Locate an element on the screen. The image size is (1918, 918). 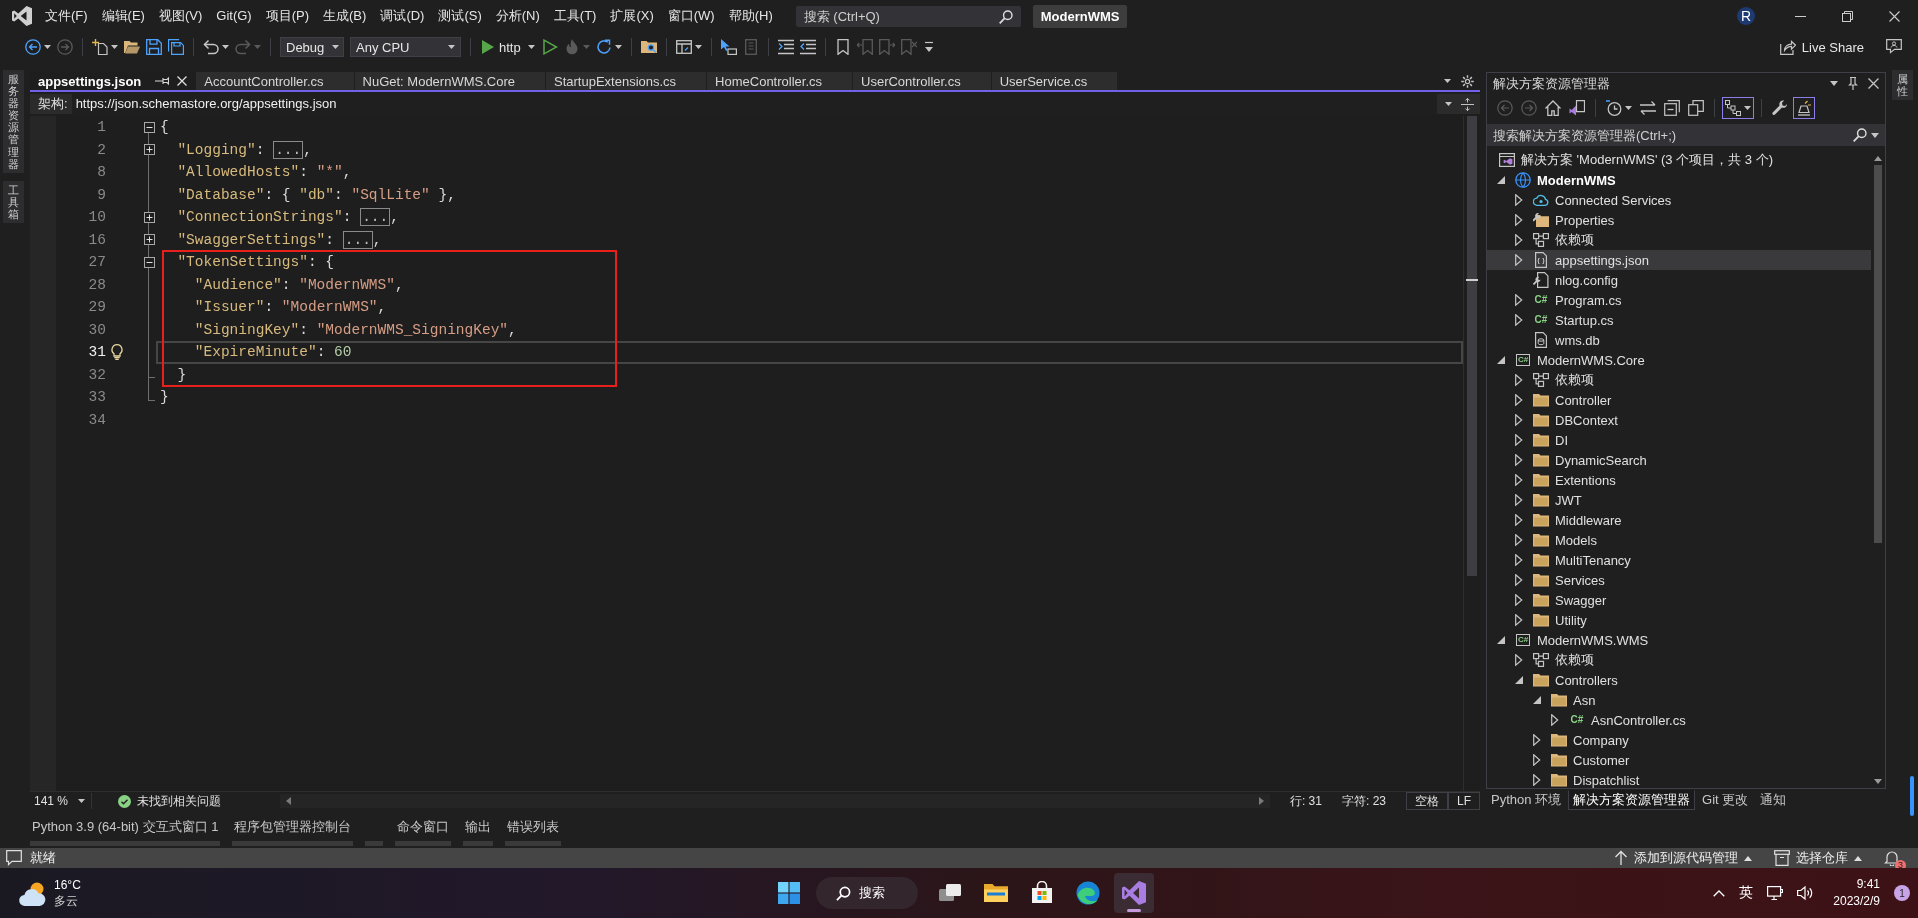
active-app-tile is located at coordinates (1134, 893).